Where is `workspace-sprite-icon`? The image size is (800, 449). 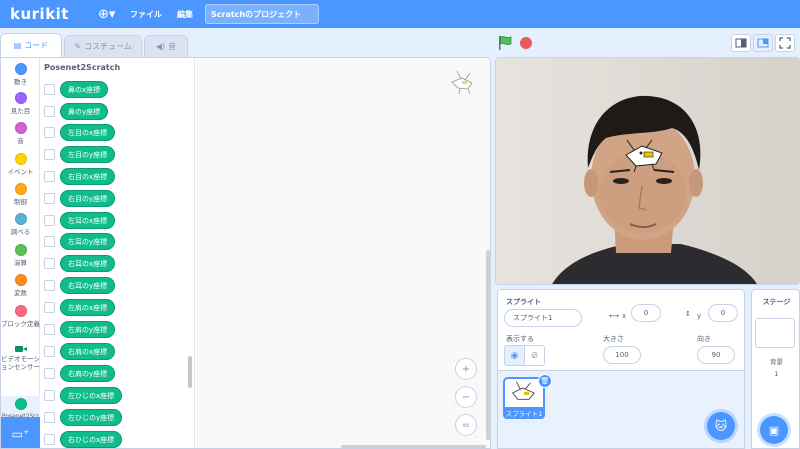 workspace-sprite-icon is located at coordinates (462, 82).